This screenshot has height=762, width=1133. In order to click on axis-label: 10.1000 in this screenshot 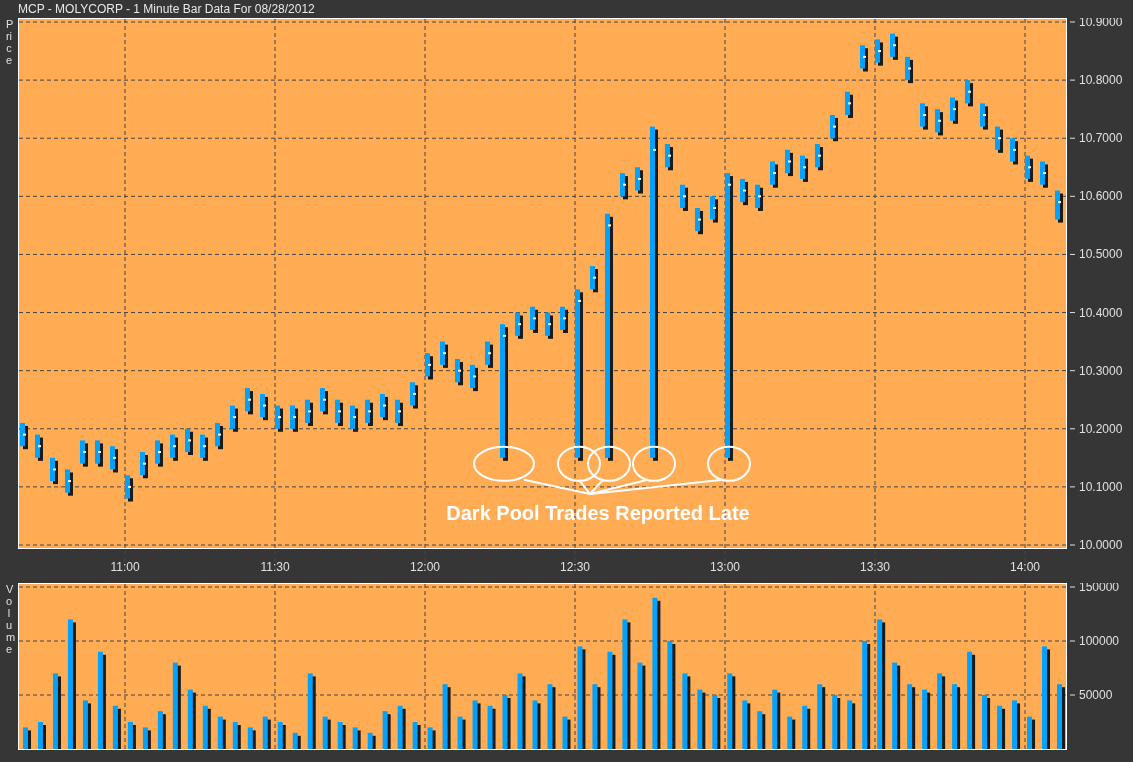, I will do `click(1101, 486)`.